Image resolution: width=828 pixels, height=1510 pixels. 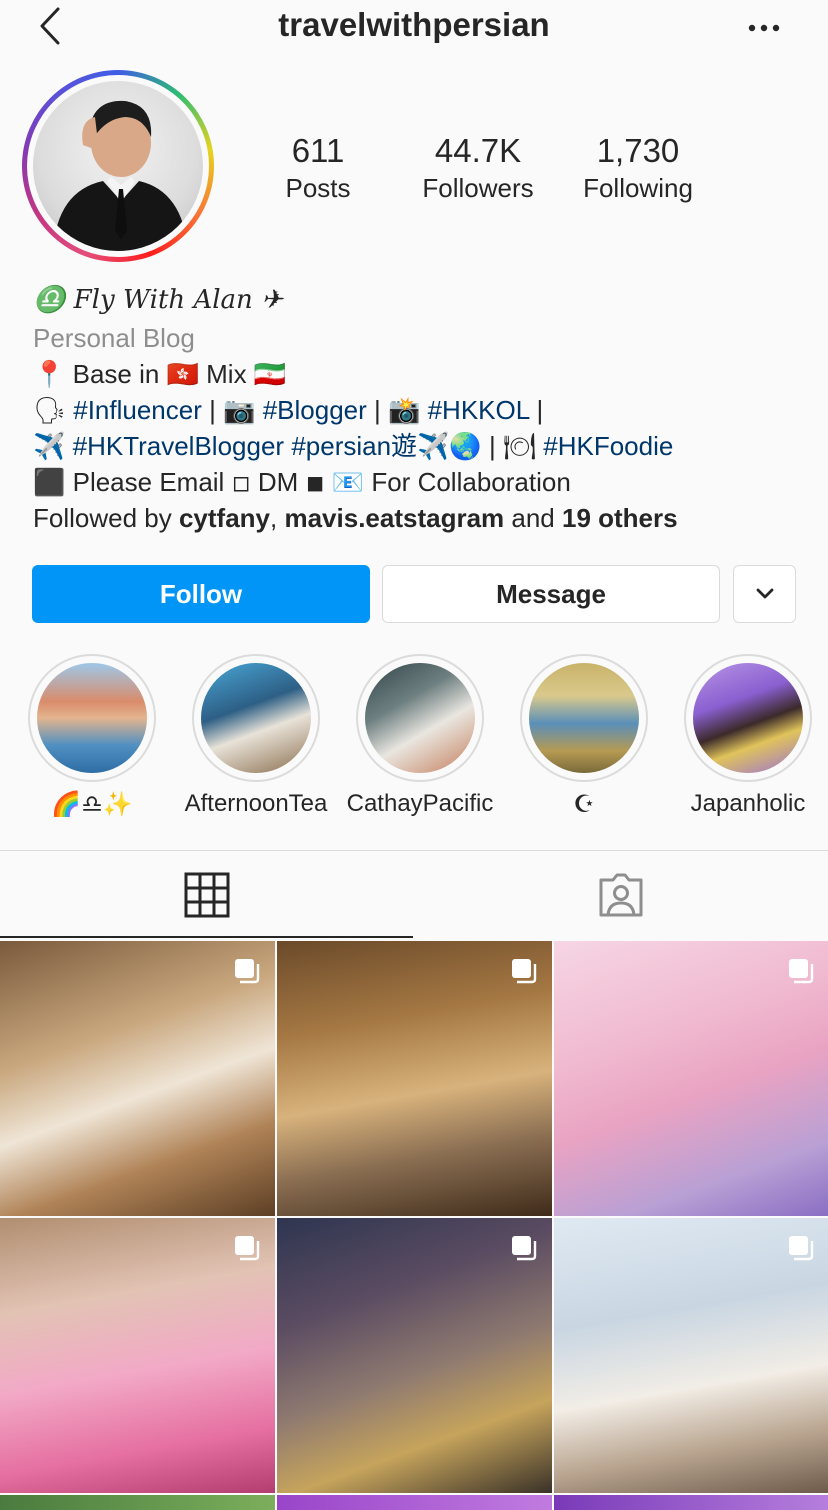 I want to click on mutual-followers-others: 19 others, so click(x=620, y=518).